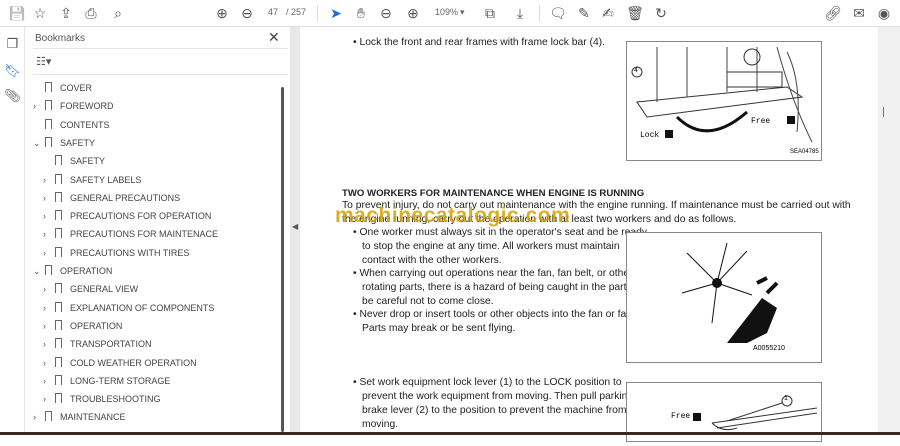  What do you see at coordinates (133, 362) in the screenshot?
I see `bookmark-label: COLD WEATHER OPERATION` at bounding box center [133, 362].